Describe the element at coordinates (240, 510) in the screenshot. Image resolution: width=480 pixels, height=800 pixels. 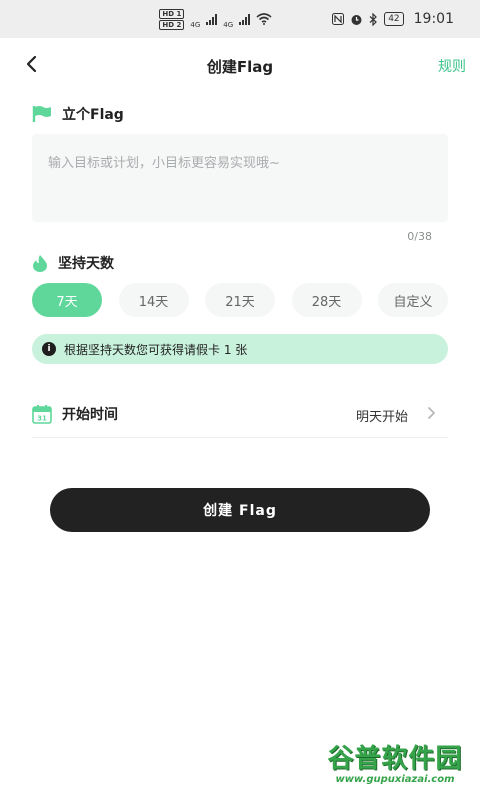
I see `create-flag-button: 创建 Flag` at that location.